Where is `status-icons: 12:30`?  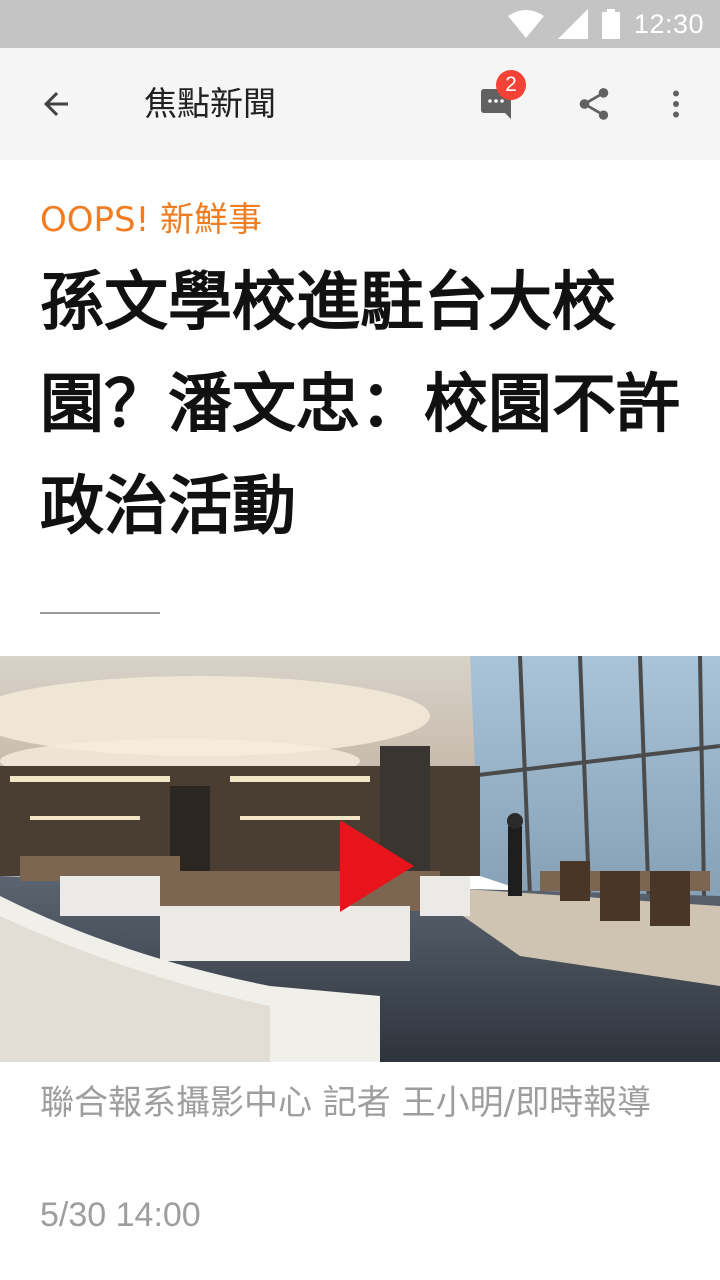
status-icons: 12:30 is located at coordinates (605, 24).